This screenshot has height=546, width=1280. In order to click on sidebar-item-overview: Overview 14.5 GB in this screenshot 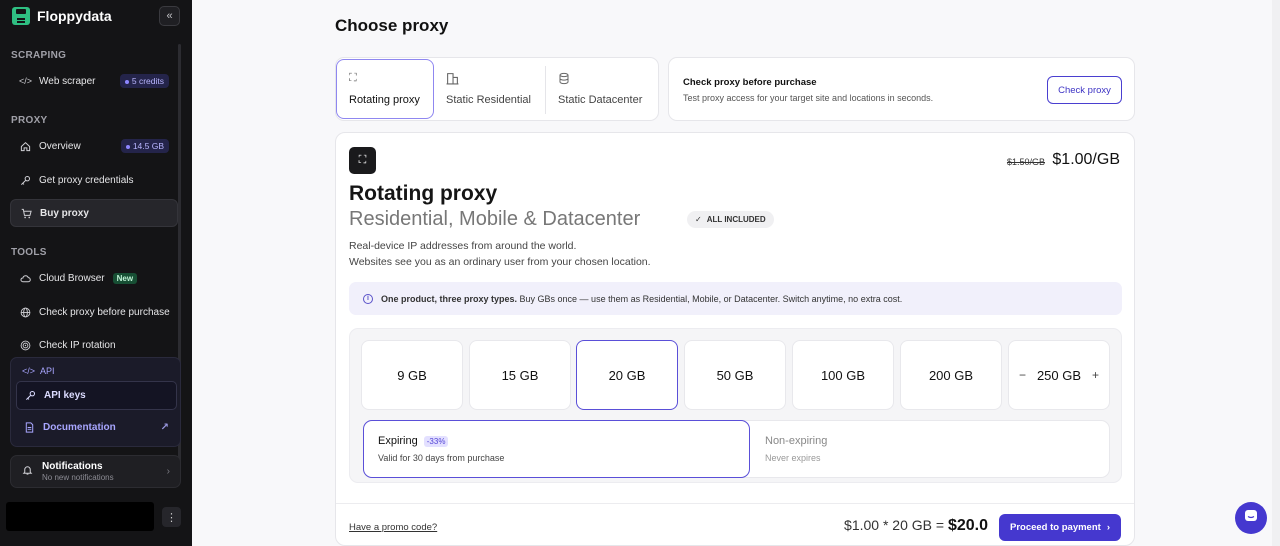, I will do `click(94, 146)`.